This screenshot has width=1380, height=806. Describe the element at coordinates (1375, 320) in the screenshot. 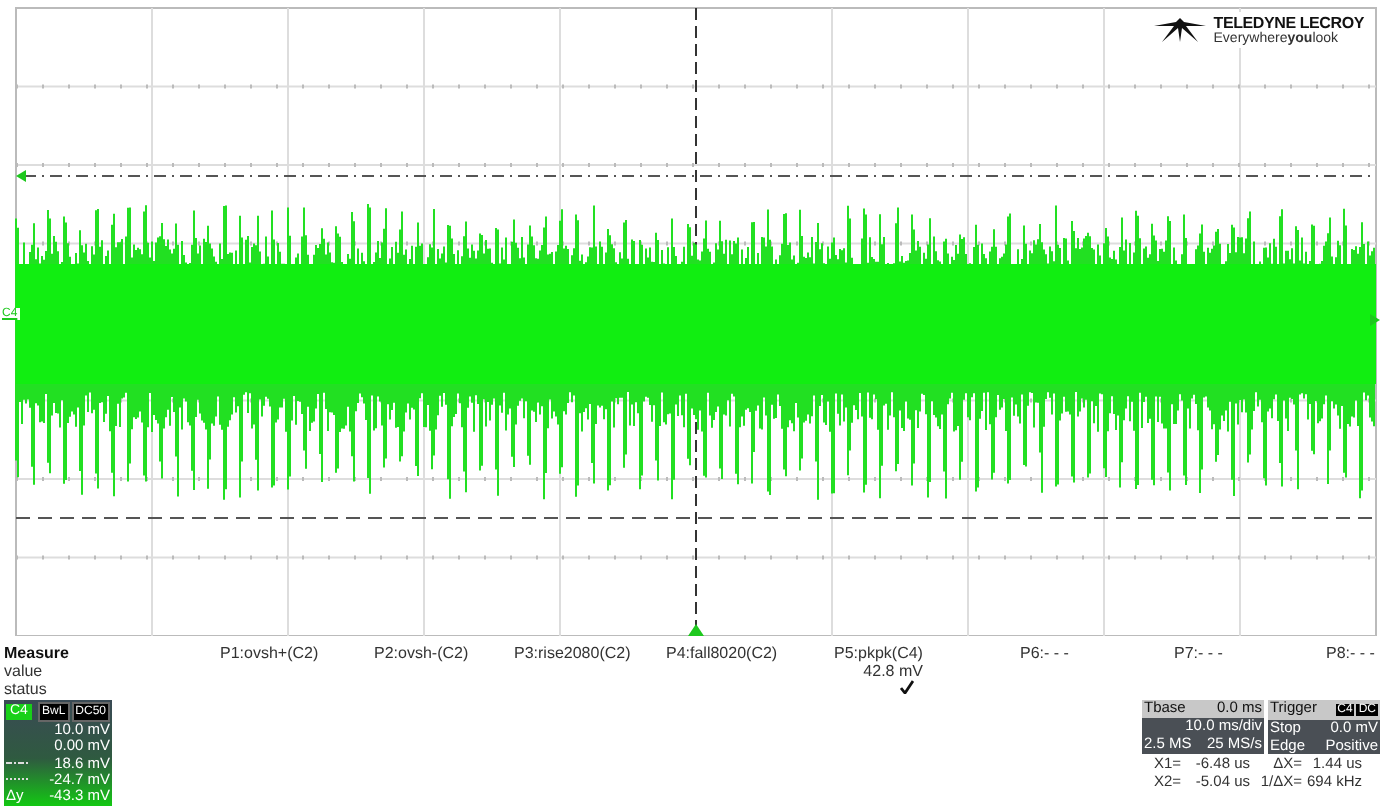

I see `level-marker-icon` at that location.